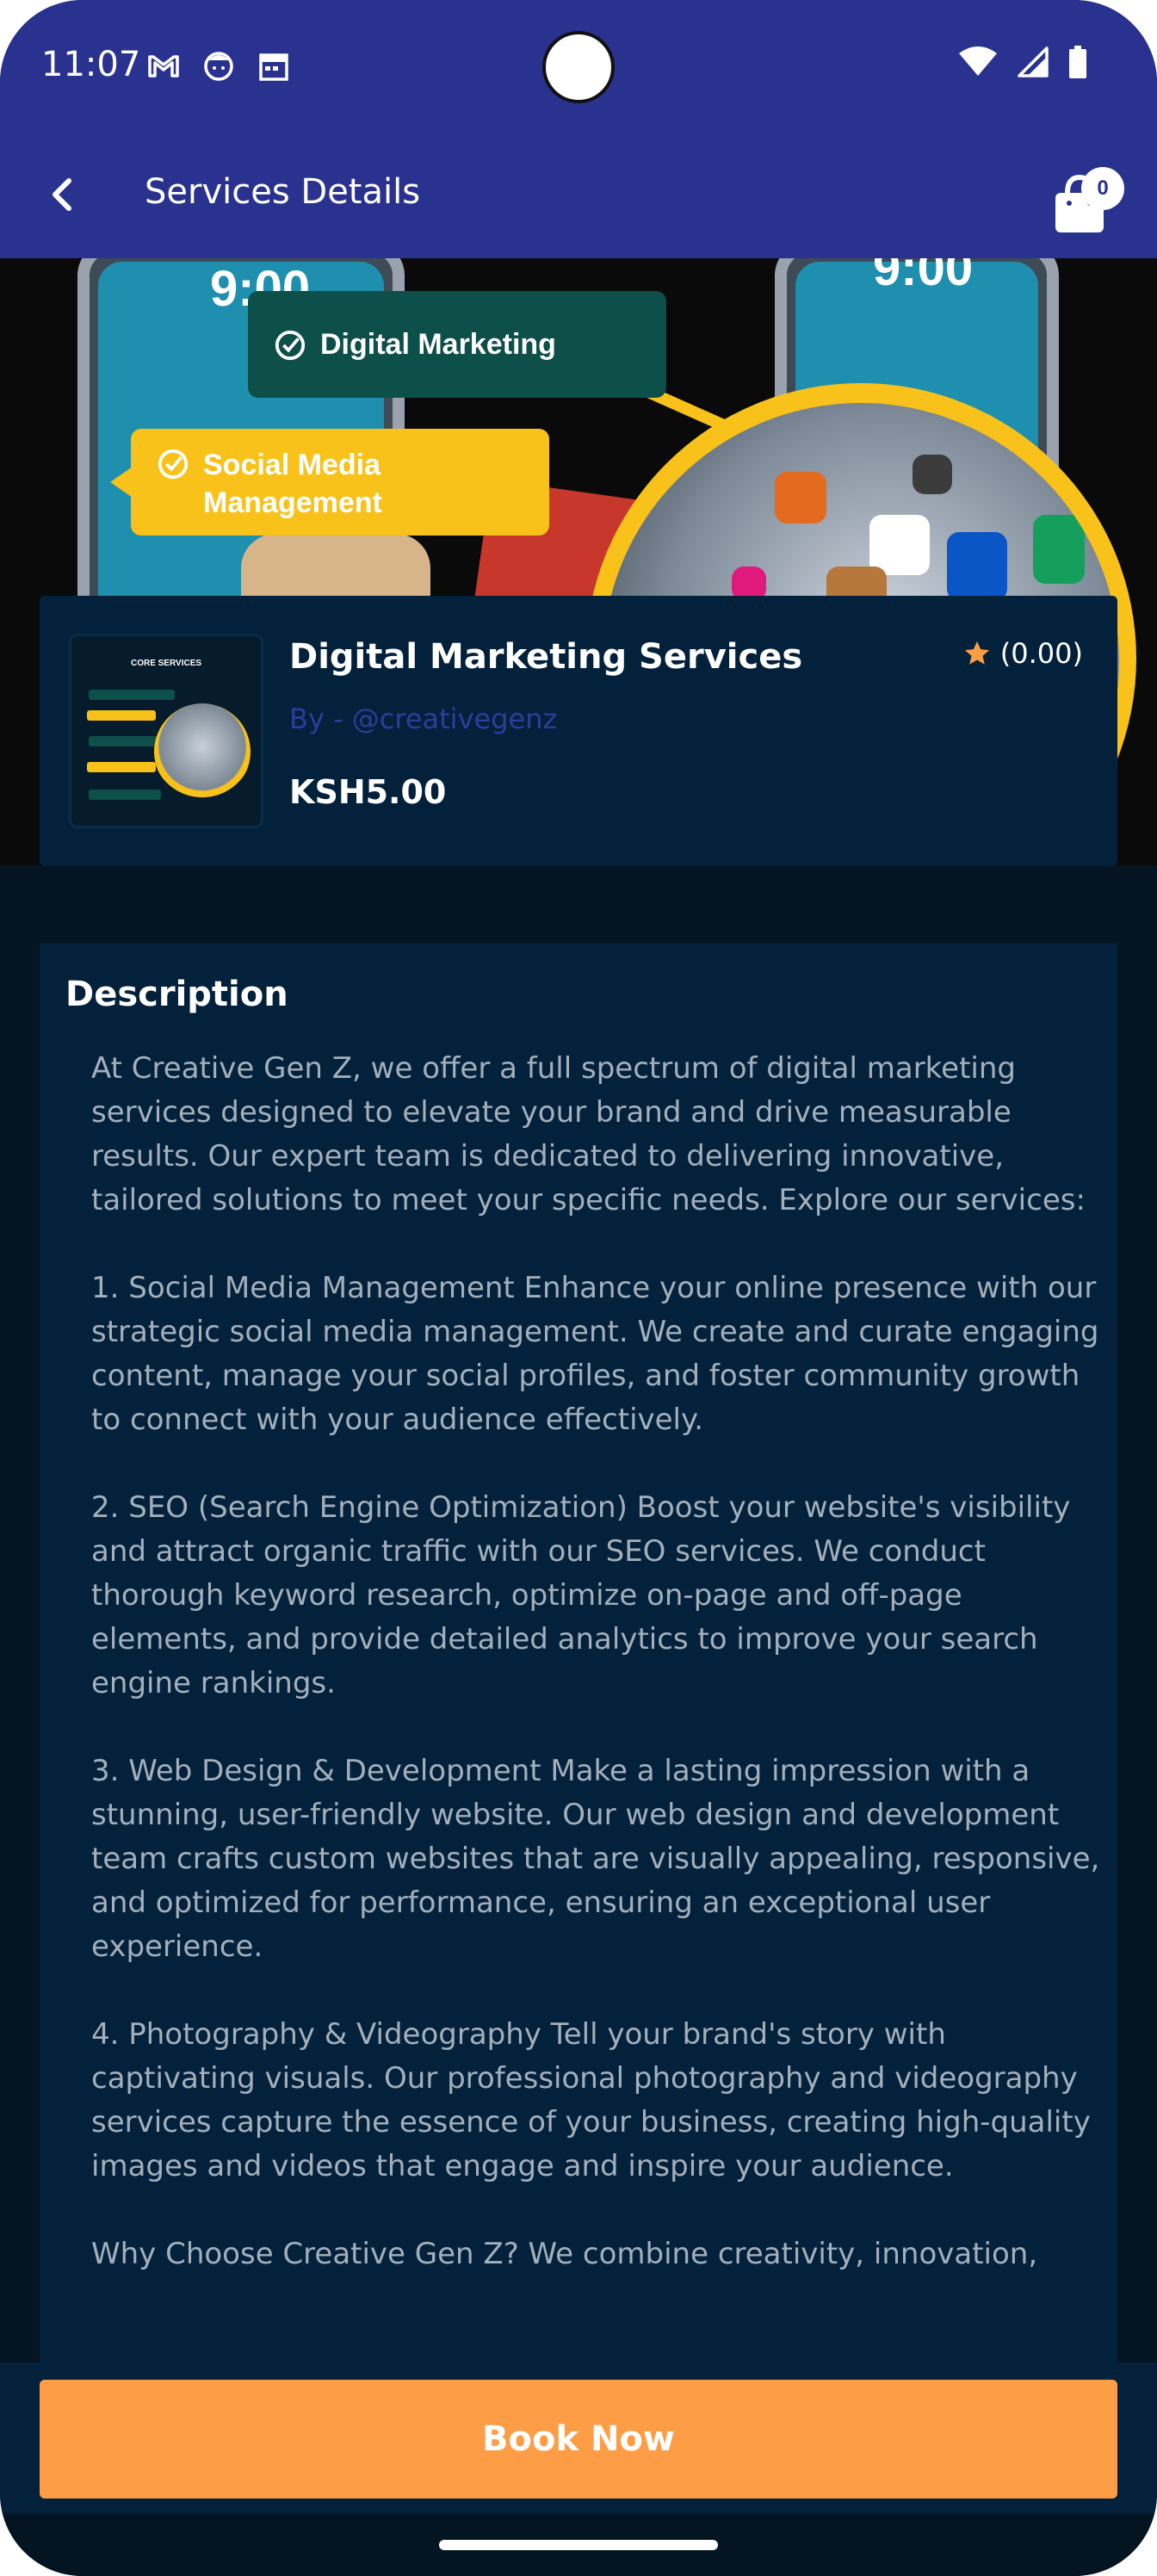 Image resolution: width=1157 pixels, height=2576 pixels. What do you see at coordinates (579, 129) in the screenshot?
I see `top-app-bar: 11:07 Services Details 0` at bounding box center [579, 129].